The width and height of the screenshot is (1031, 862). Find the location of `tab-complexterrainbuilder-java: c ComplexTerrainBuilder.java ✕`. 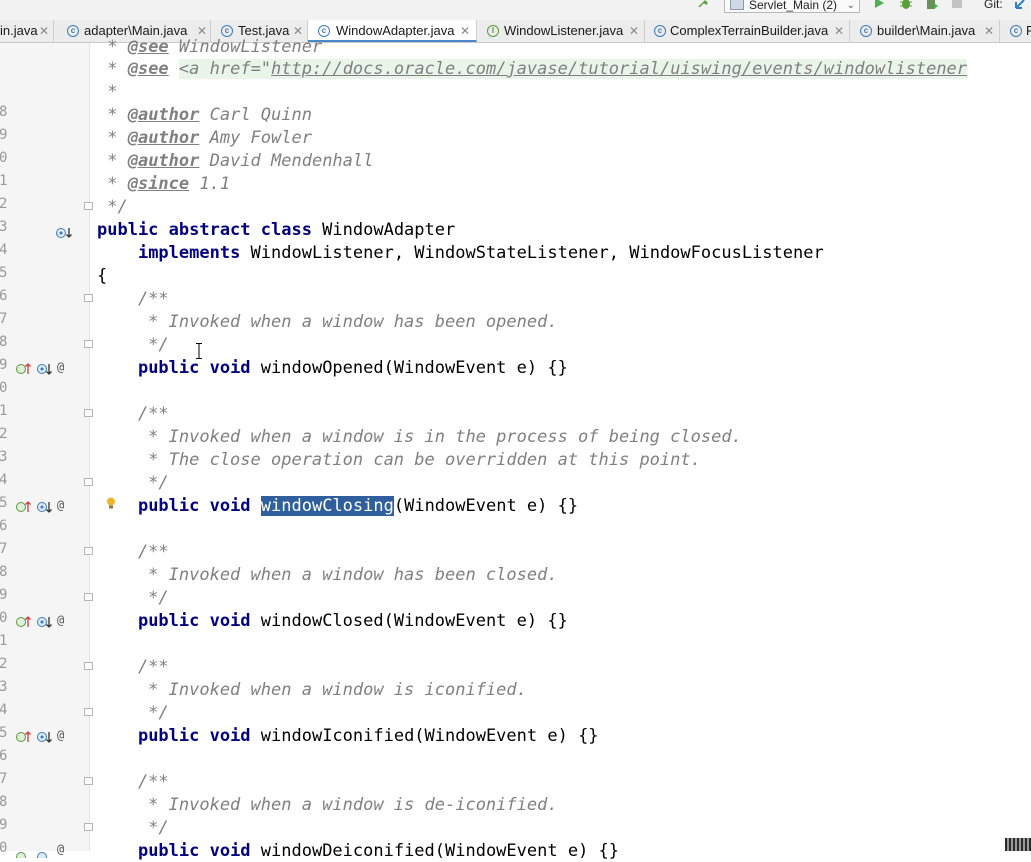

tab-complexterrainbuilder-java: c ComplexTerrainBuilder.java ✕ is located at coordinates (747, 31).